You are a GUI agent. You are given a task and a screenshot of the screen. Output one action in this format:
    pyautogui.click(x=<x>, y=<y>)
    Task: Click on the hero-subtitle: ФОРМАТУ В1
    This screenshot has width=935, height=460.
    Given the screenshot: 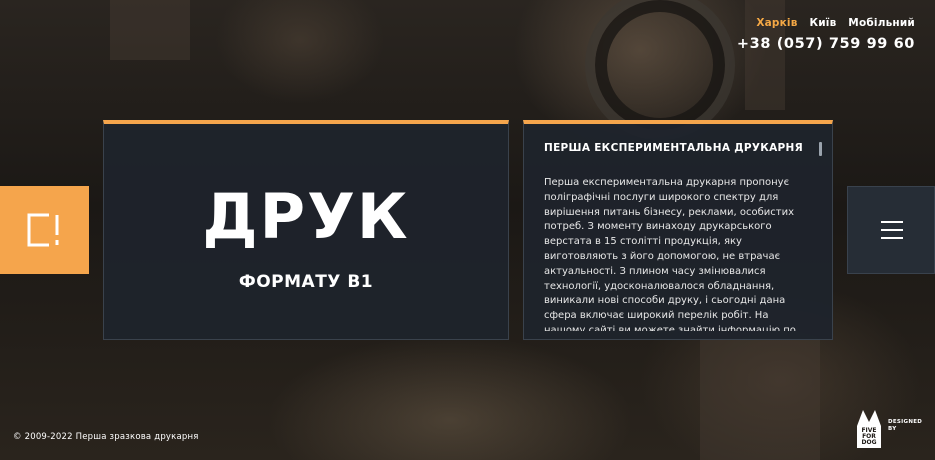 What is the action you would take?
    pyautogui.click(x=306, y=282)
    